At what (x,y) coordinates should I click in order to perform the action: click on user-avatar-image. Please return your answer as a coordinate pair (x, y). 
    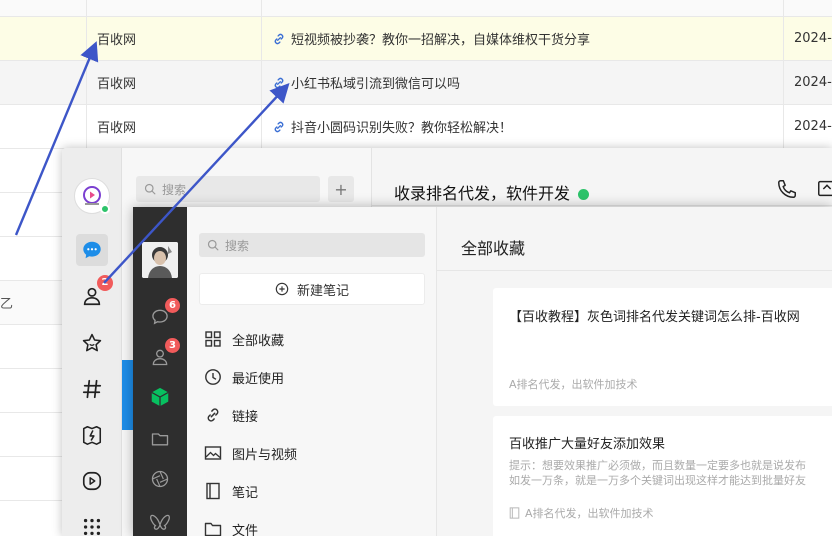
    Looking at the image, I should click on (160, 260).